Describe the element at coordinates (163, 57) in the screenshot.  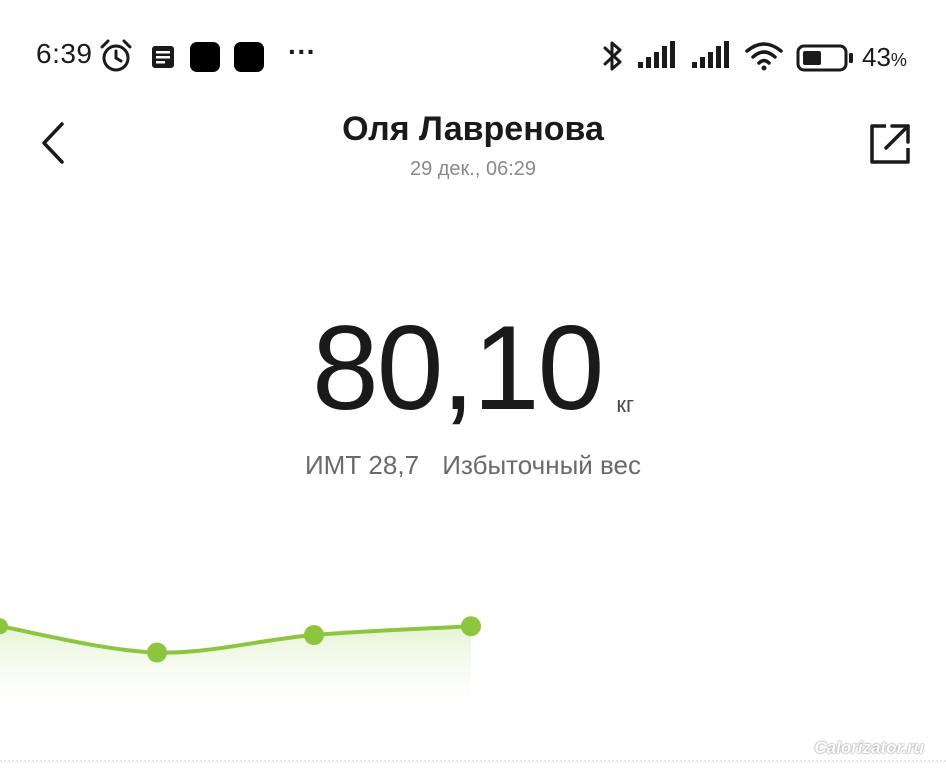
I see `notes-icon` at that location.